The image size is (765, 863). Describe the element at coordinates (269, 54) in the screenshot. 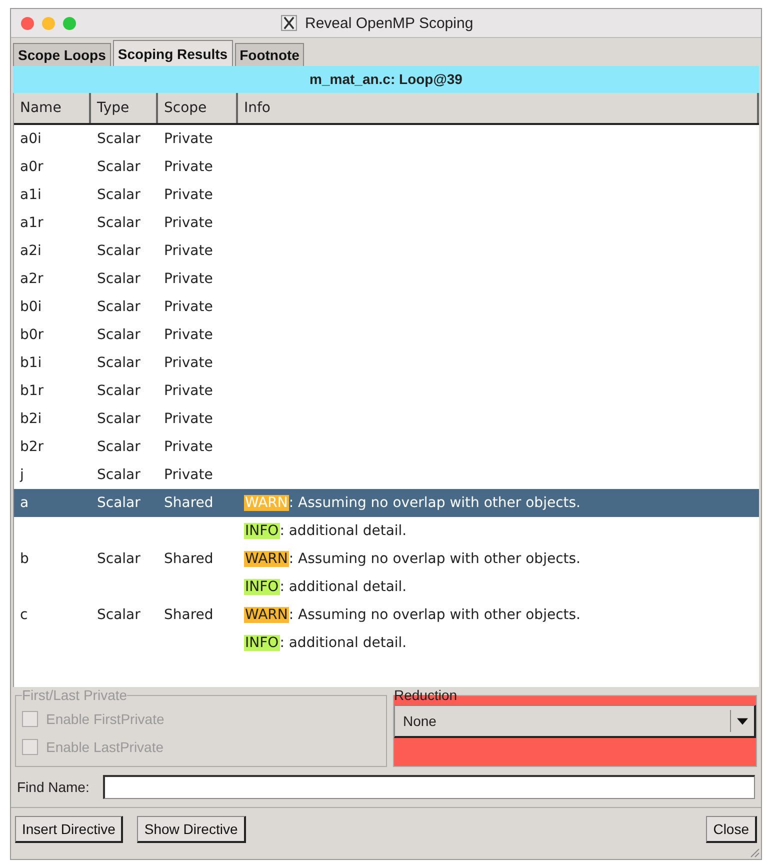

I see `tab: Footnote` at that location.